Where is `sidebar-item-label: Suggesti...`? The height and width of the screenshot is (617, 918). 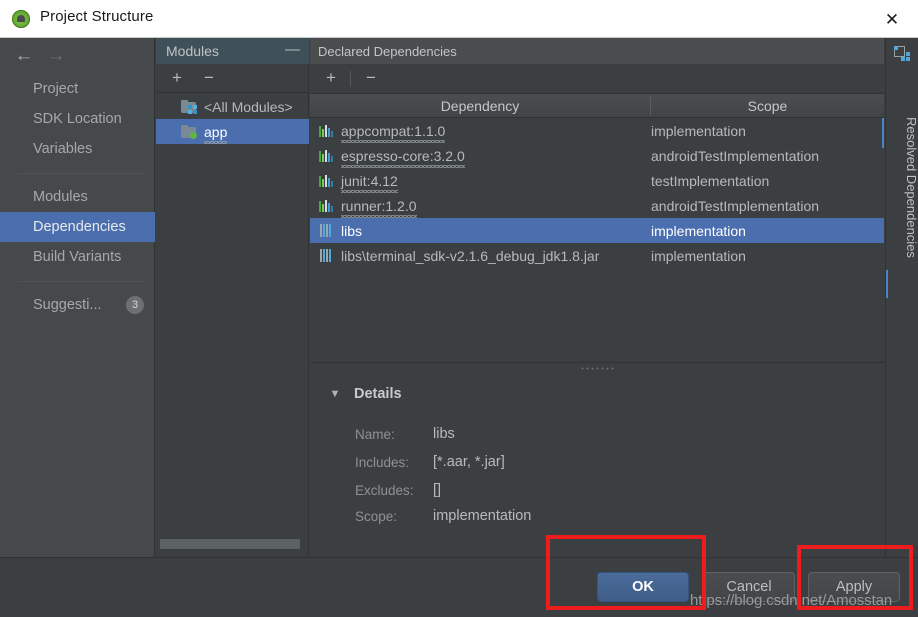 sidebar-item-label: Suggesti... is located at coordinates (67, 305).